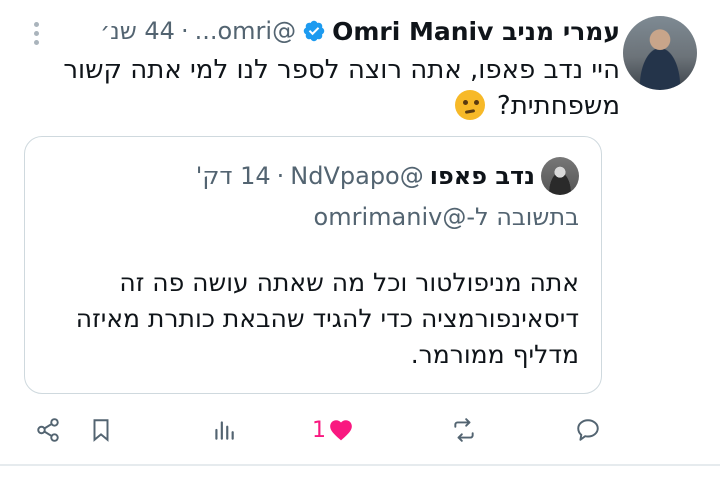 The height and width of the screenshot is (484, 720). What do you see at coordinates (476, 31) in the screenshot?
I see `author-name: עמרי מניב Omri Maniv` at bounding box center [476, 31].